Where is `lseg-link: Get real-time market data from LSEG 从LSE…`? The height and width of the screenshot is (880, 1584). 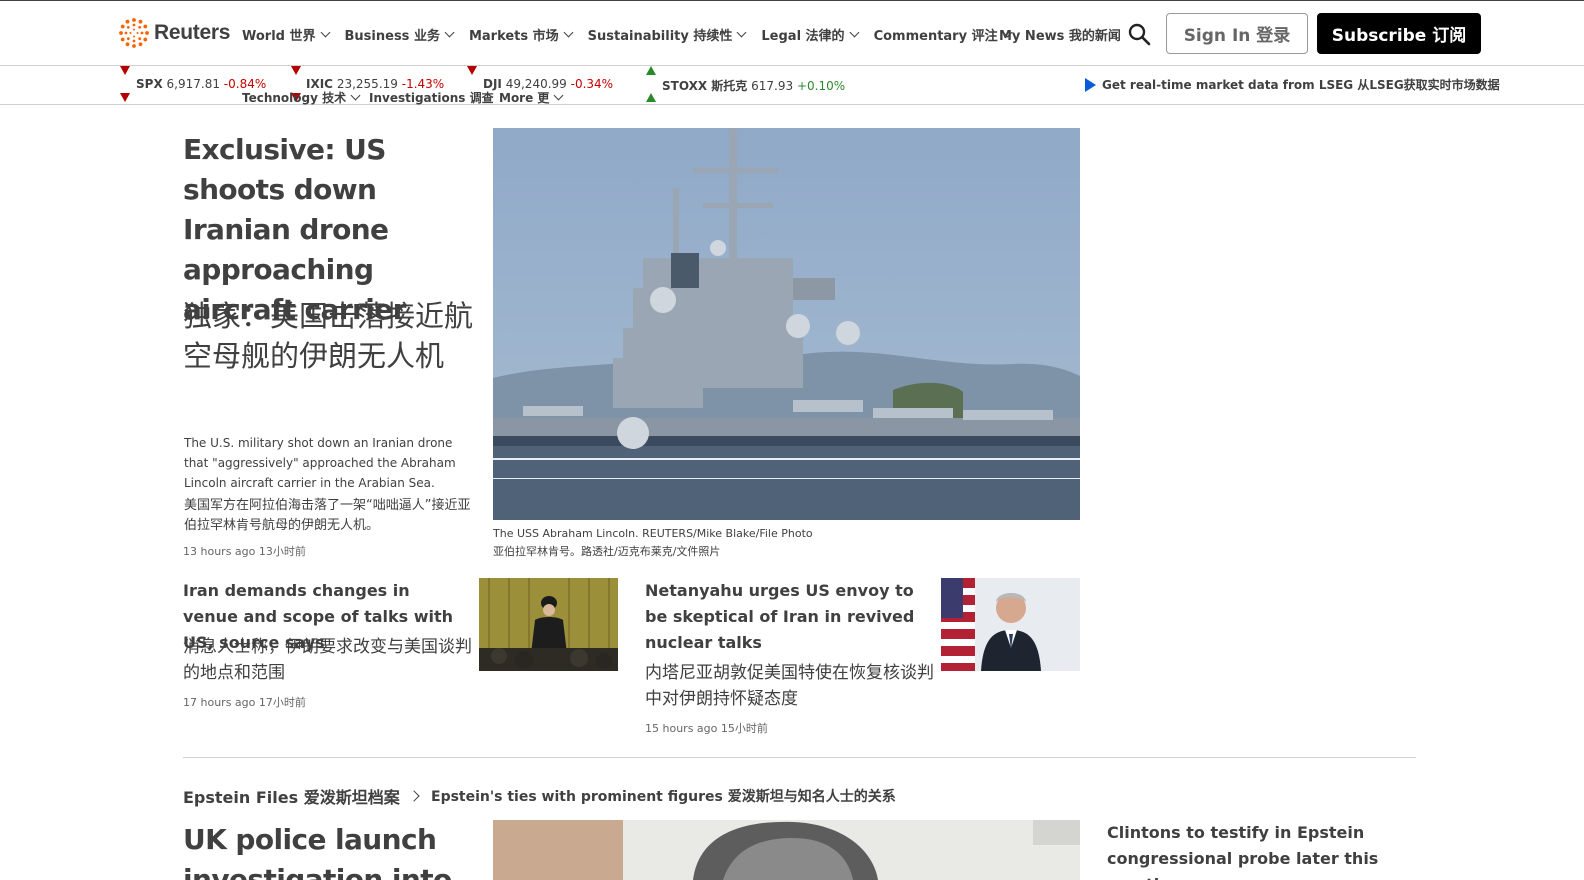
lseg-link: Get real-time market data from LSEG 从LSE… is located at coordinates (1292, 84).